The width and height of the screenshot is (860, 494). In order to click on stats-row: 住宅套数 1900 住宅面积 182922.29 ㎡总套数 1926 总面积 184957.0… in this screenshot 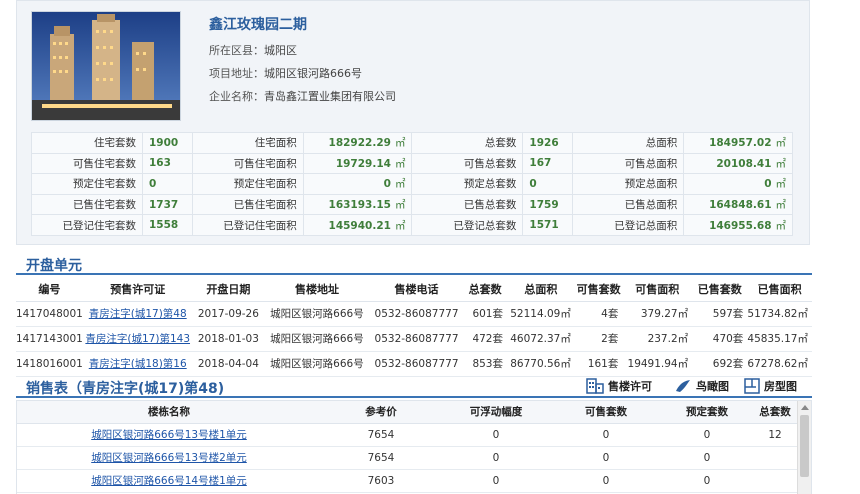, I will do `click(412, 143)`.